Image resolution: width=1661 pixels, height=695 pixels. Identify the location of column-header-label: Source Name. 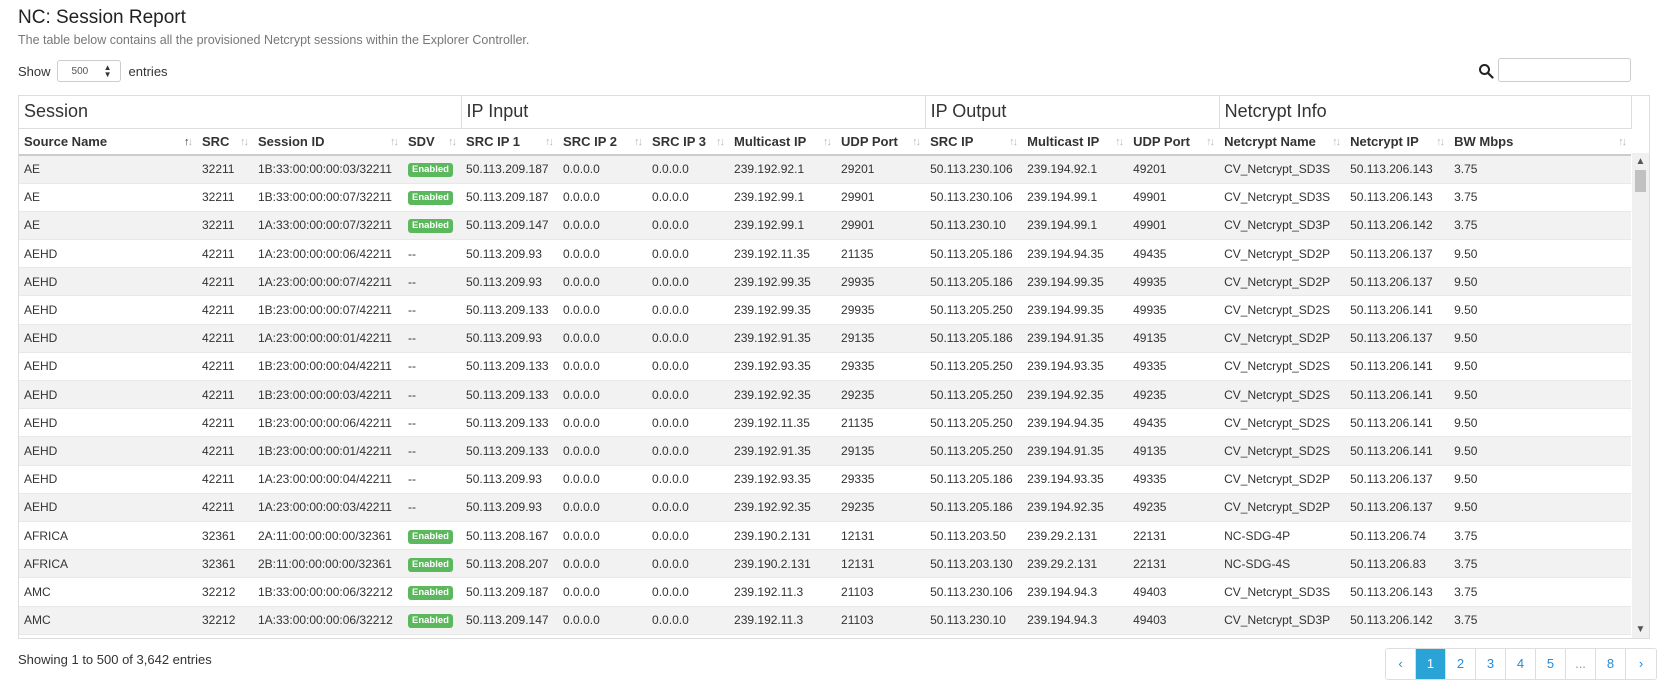
(66, 141).